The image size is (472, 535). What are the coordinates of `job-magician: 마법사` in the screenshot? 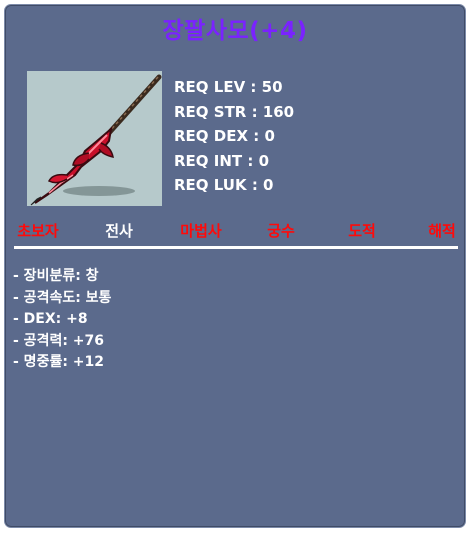 It's located at (201, 231).